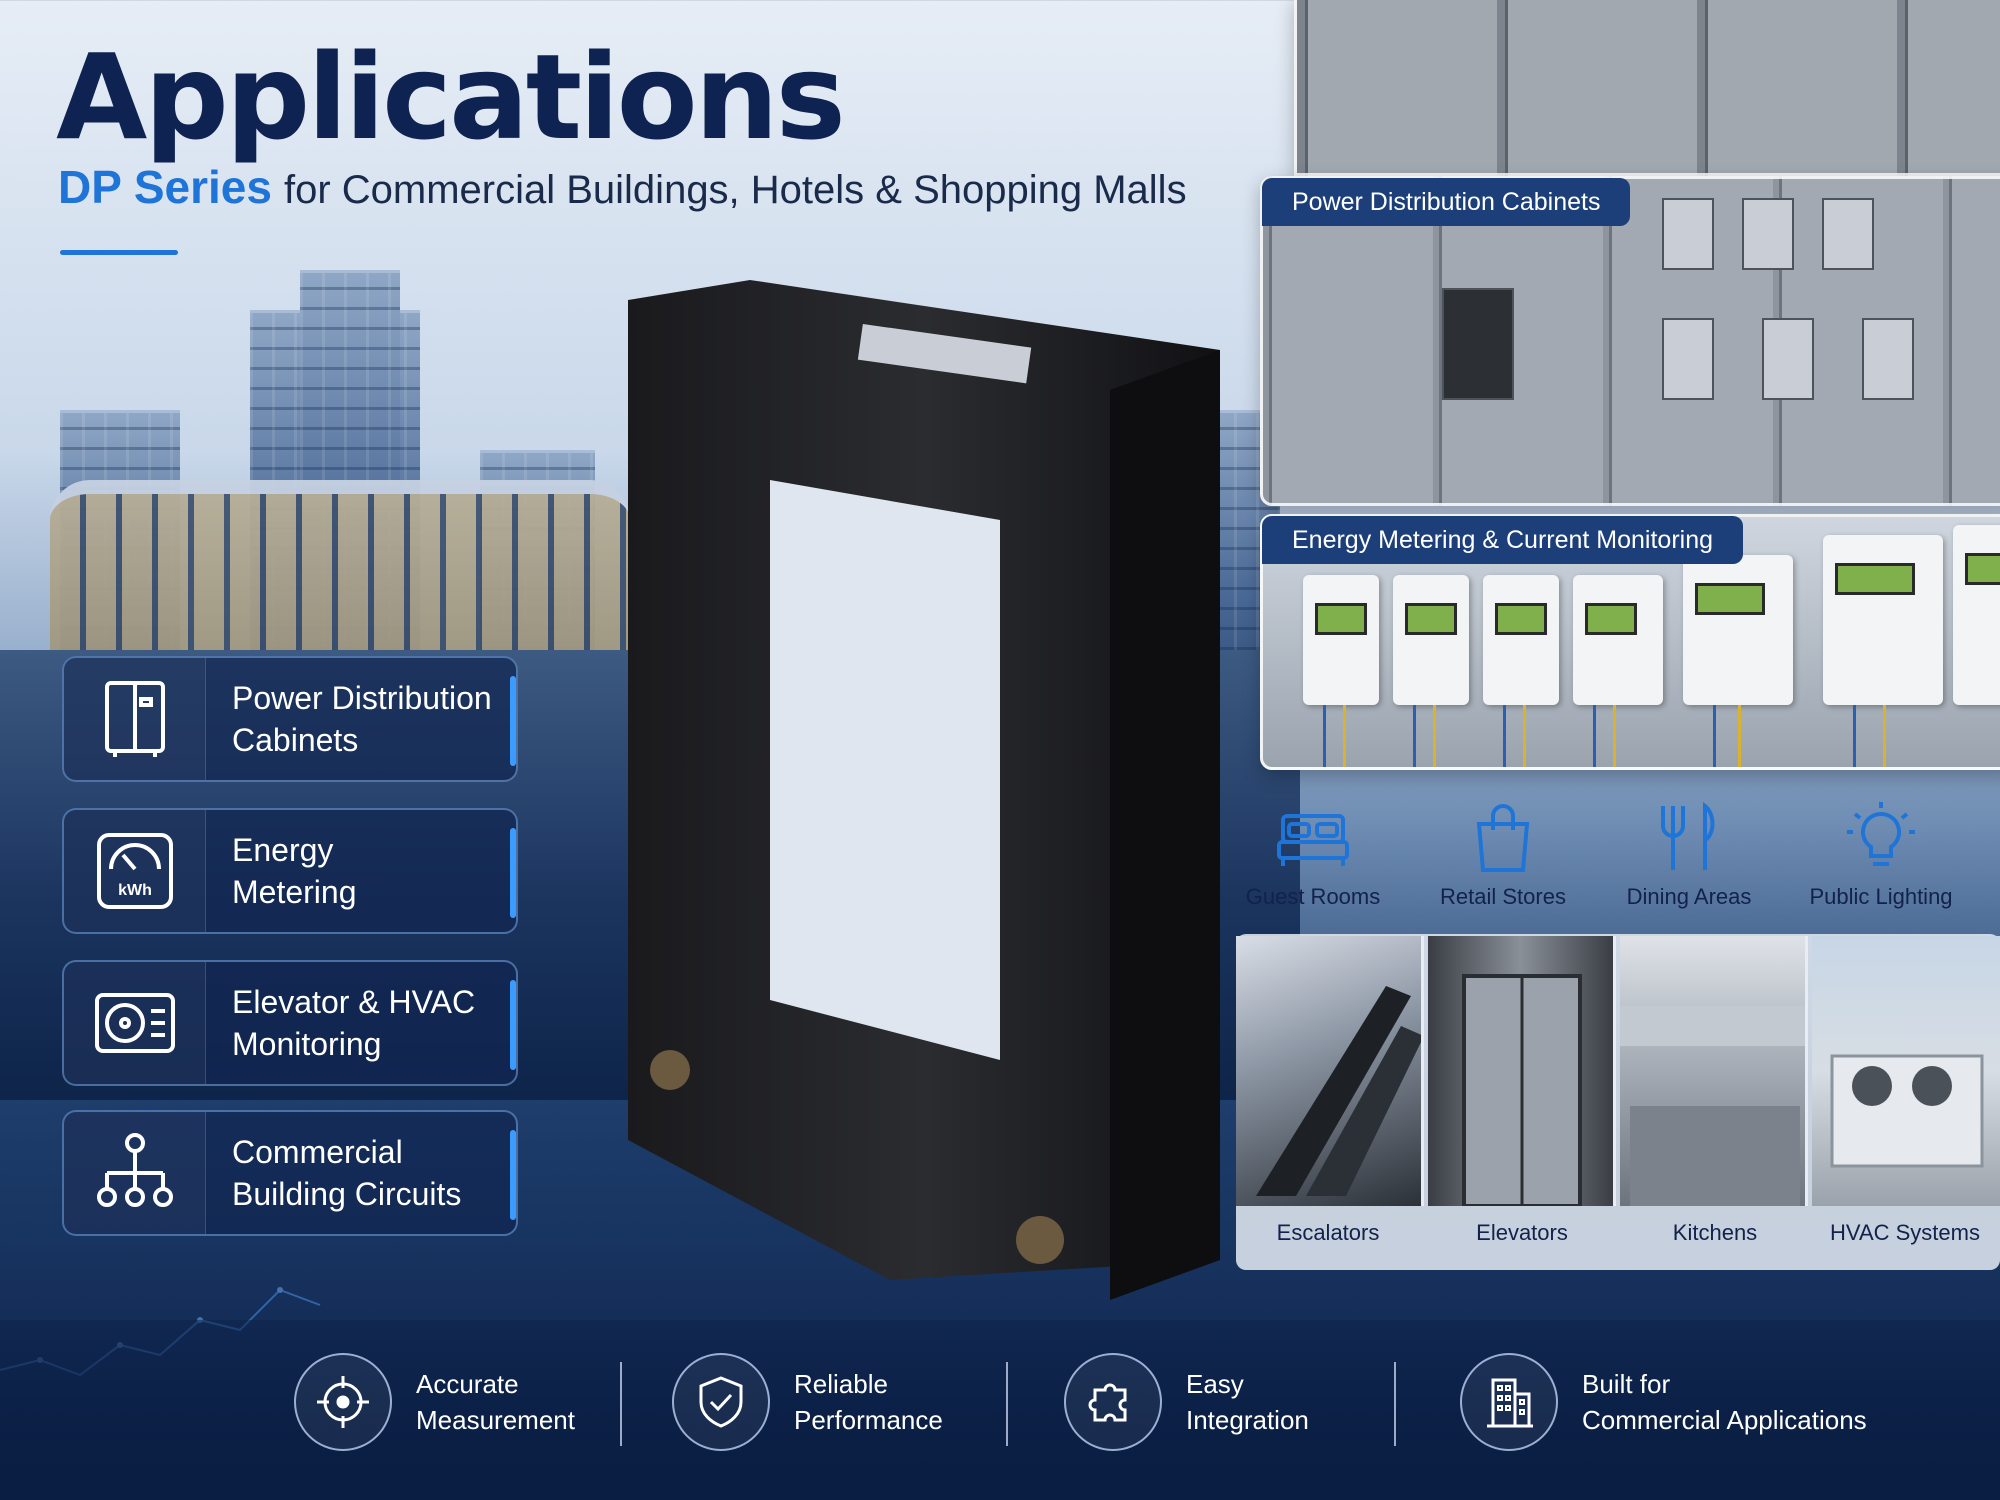 This screenshot has height=1500, width=2000. Describe the element at coordinates (807, 1402) in the screenshot. I see `benefit-reliable-performance: Reliable Performance` at that location.